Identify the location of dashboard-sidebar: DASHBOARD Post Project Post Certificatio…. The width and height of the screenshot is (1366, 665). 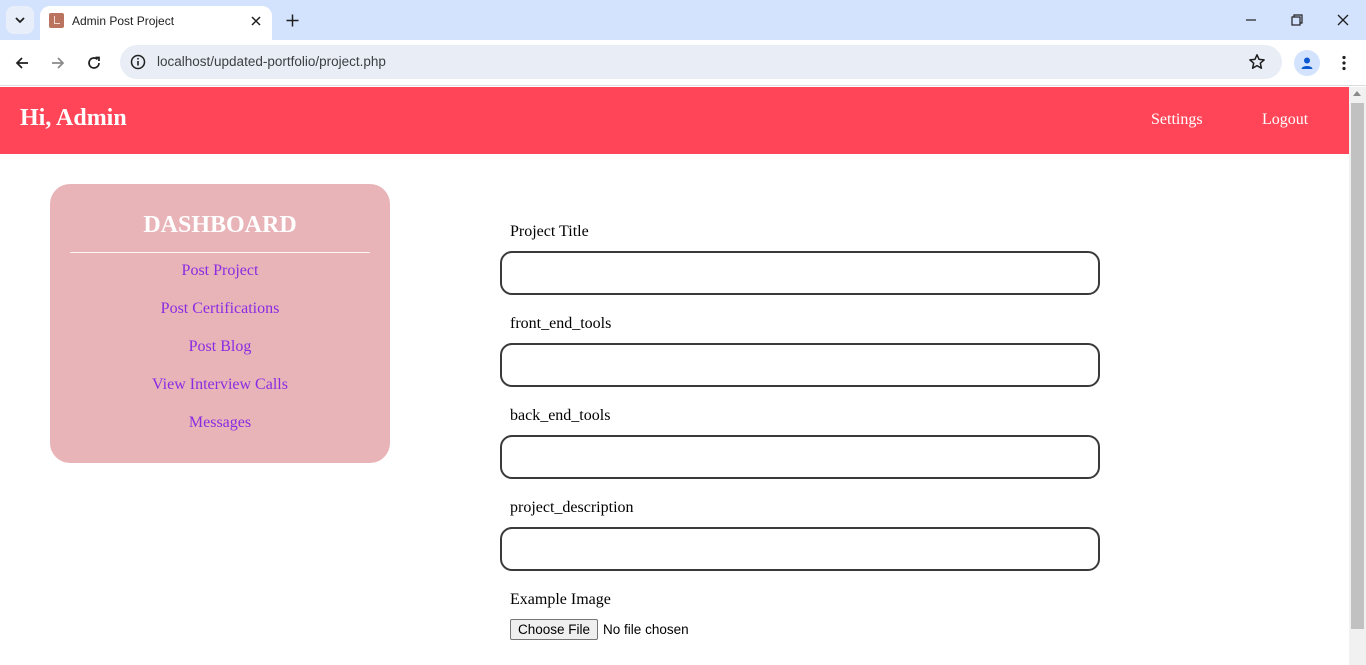
(220, 323).